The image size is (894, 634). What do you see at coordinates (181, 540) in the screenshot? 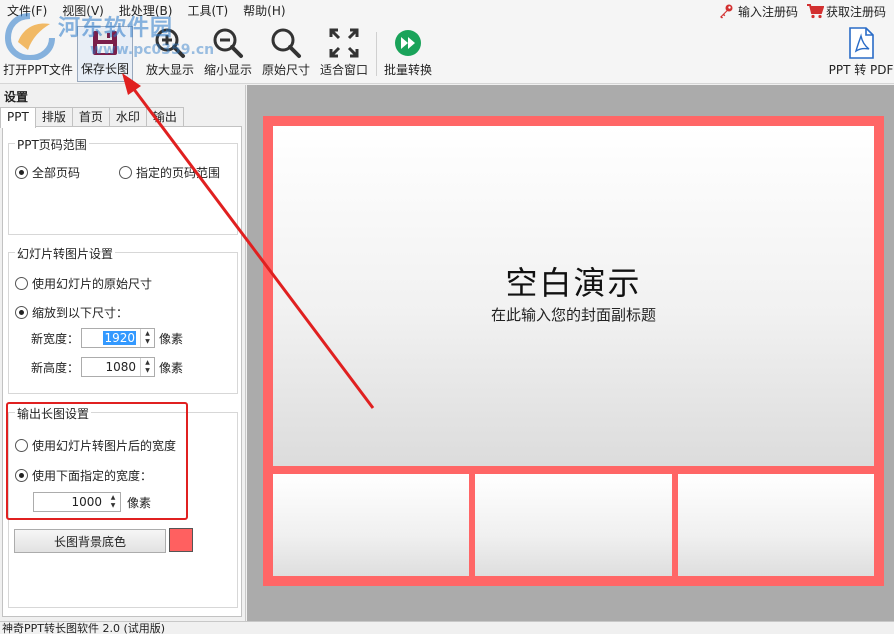
I see `bg-color-swatch` at bounding box center [181, 540].